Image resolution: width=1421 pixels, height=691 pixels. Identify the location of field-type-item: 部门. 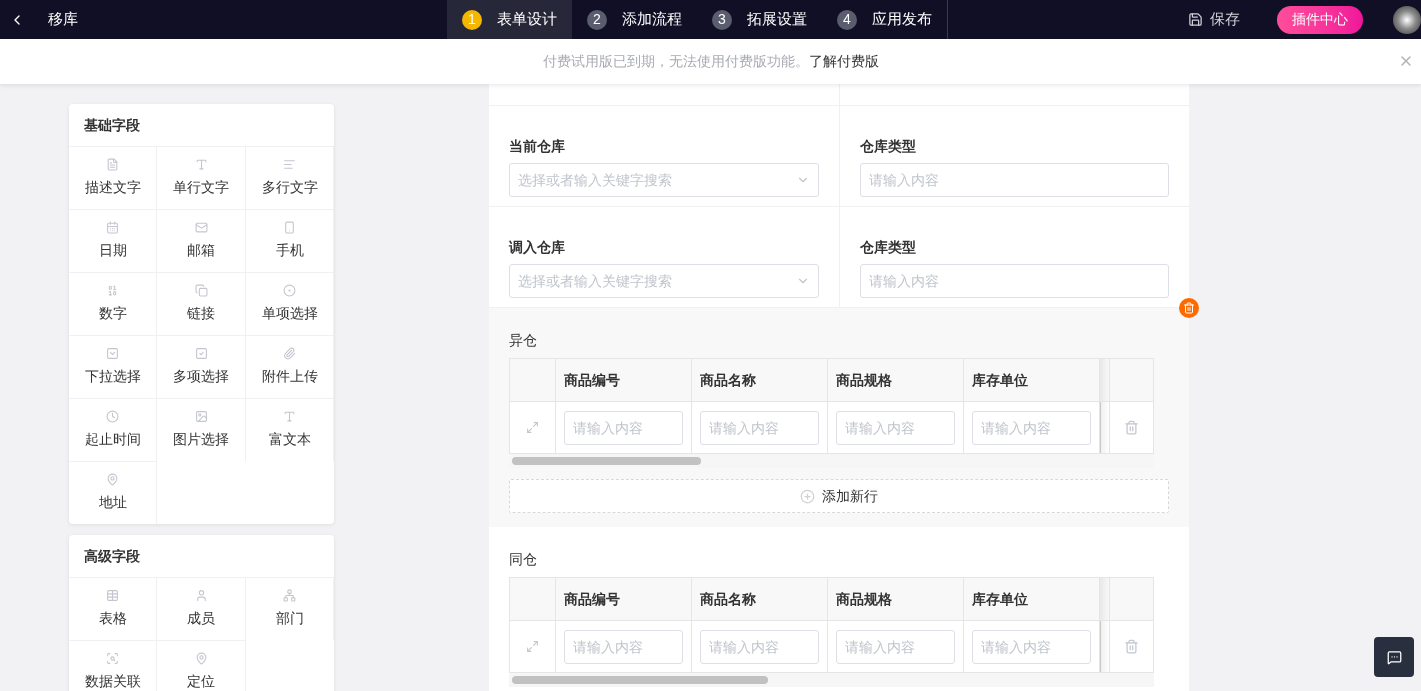
(290, 608).